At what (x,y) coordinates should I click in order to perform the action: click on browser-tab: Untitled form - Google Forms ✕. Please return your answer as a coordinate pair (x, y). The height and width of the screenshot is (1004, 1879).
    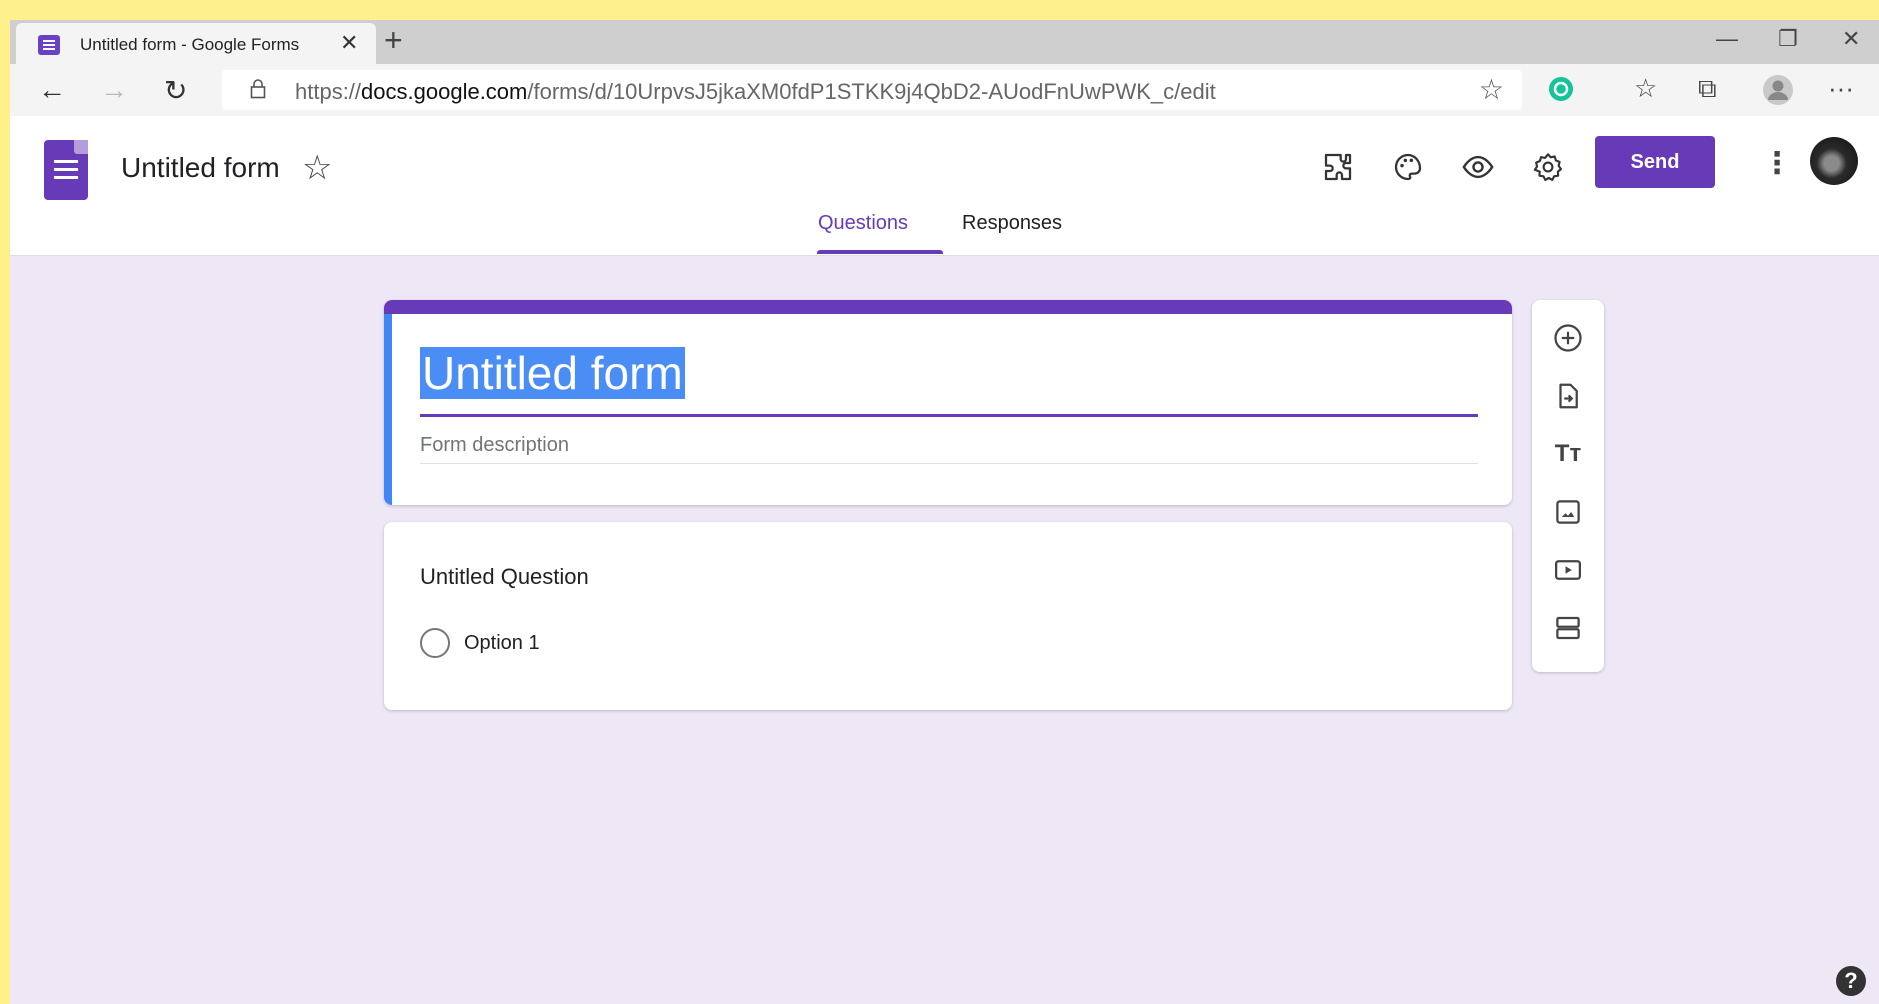
    Looking at the image, I should click on (196, 43).